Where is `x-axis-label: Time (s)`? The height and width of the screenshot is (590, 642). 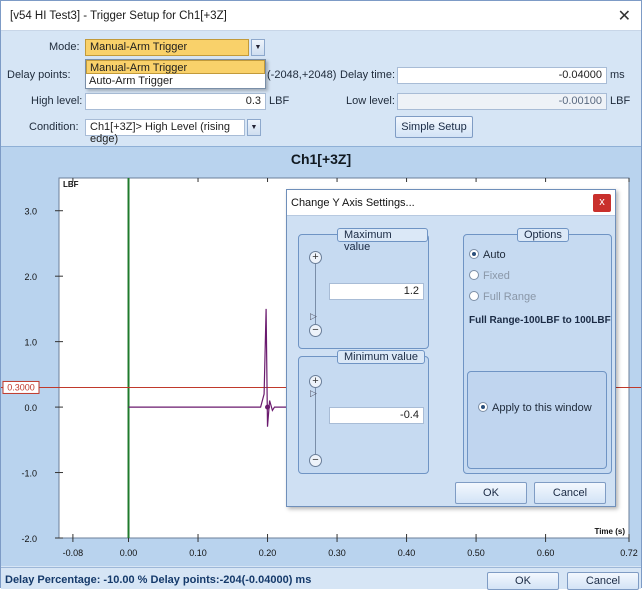
x-axis-label: Time (s) is located at coordinates (609, 531).